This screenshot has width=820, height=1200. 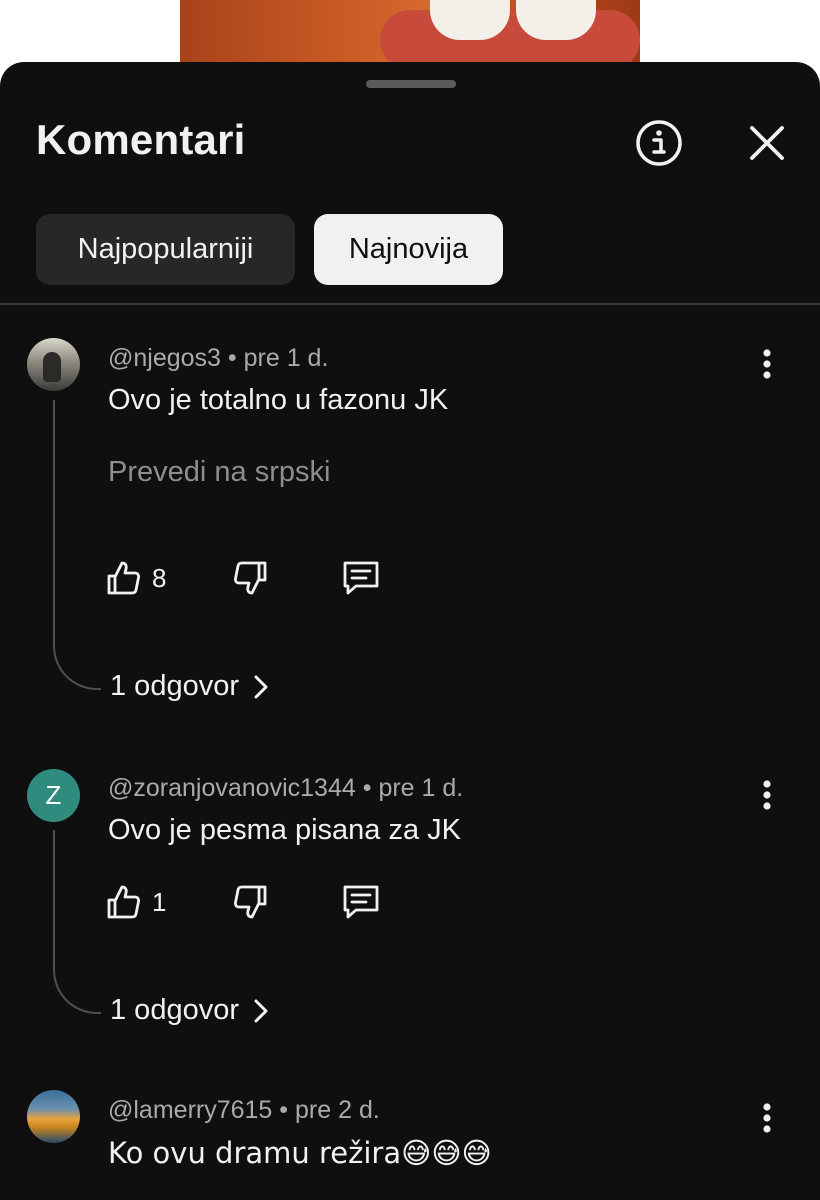 What do you see at coordinates (159, 577) in the screenshot?
I see `like-count: 8` at bounding box center [159, 577].